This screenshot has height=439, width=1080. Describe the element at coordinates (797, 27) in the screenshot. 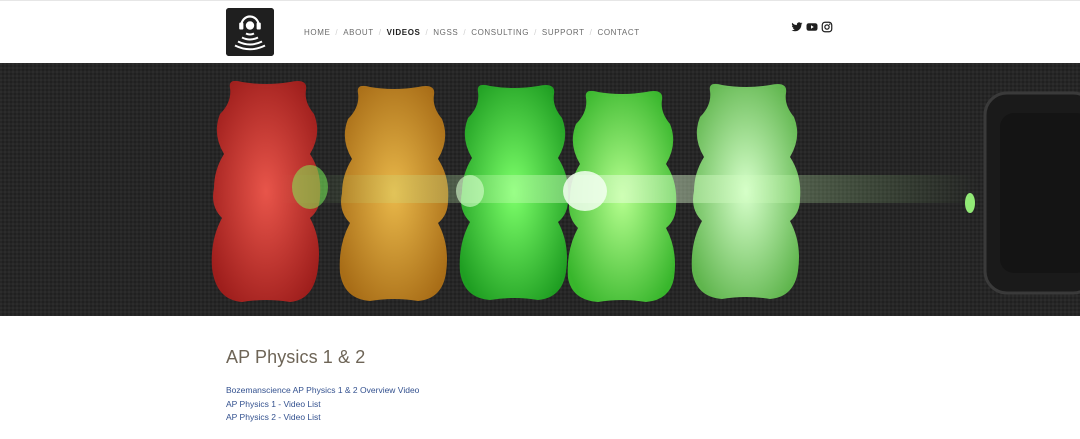

I see `twitter-icon` at that location.